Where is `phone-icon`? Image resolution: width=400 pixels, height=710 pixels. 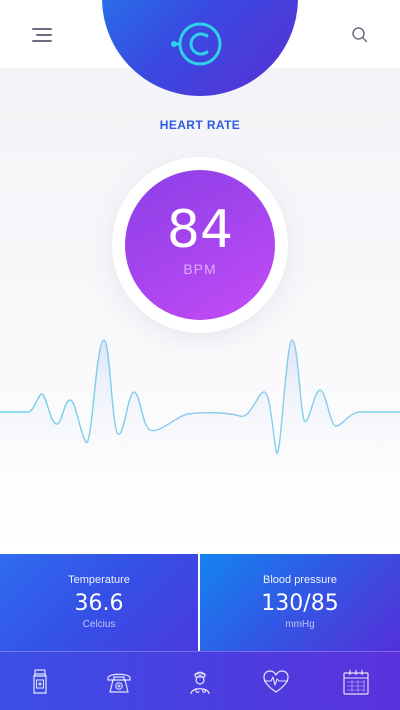
phone-icon is located at coordinates (119, 682).